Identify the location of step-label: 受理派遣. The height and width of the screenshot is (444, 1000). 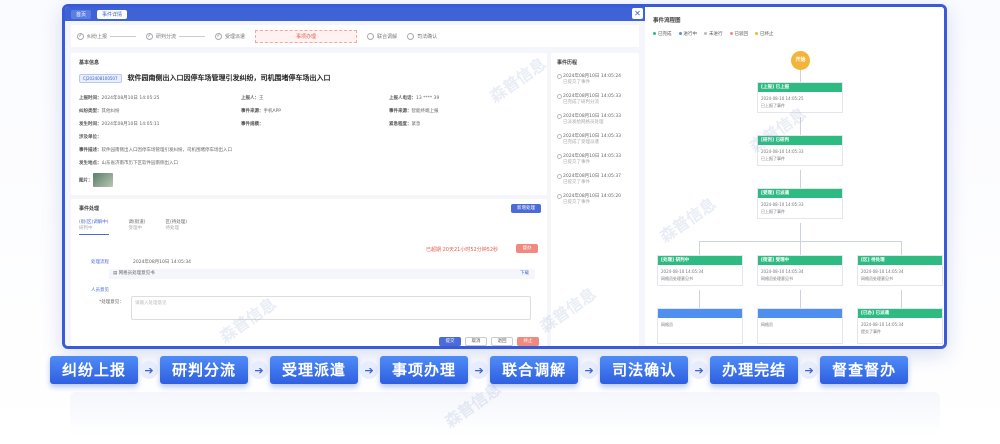
(235, 36).